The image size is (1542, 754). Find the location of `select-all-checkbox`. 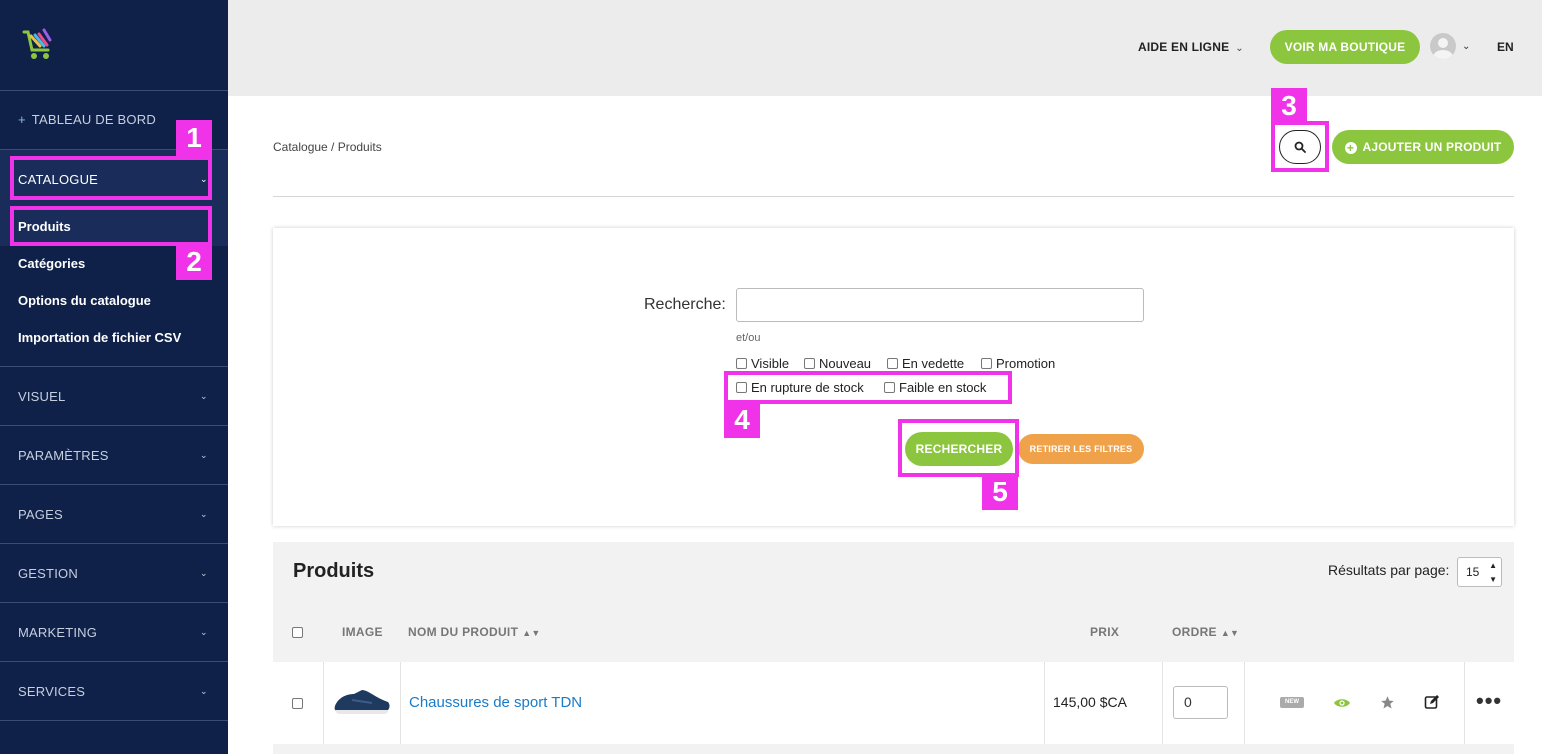

select-all-checkbox is located at coordinates (297, 632).